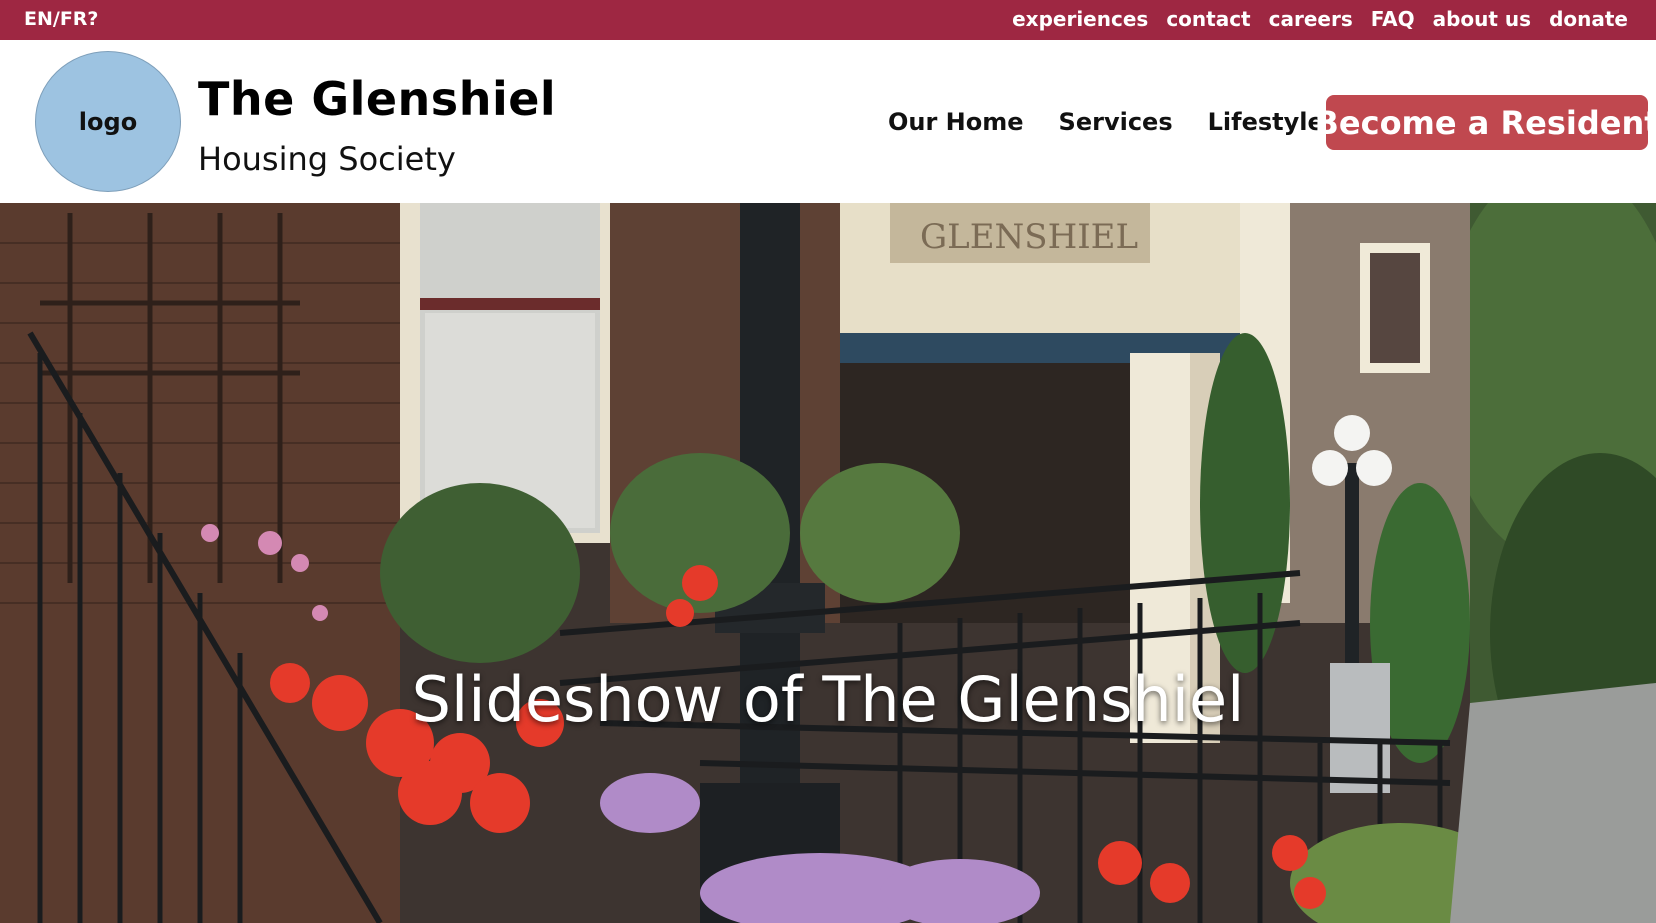 Image resolution: width=1656 pixels, height=923 pixels. What do you see at coordinates (1080, 19) in the screenshot?
I see `utility-link-experiences: experiences` at bounding box center [1080, 19].